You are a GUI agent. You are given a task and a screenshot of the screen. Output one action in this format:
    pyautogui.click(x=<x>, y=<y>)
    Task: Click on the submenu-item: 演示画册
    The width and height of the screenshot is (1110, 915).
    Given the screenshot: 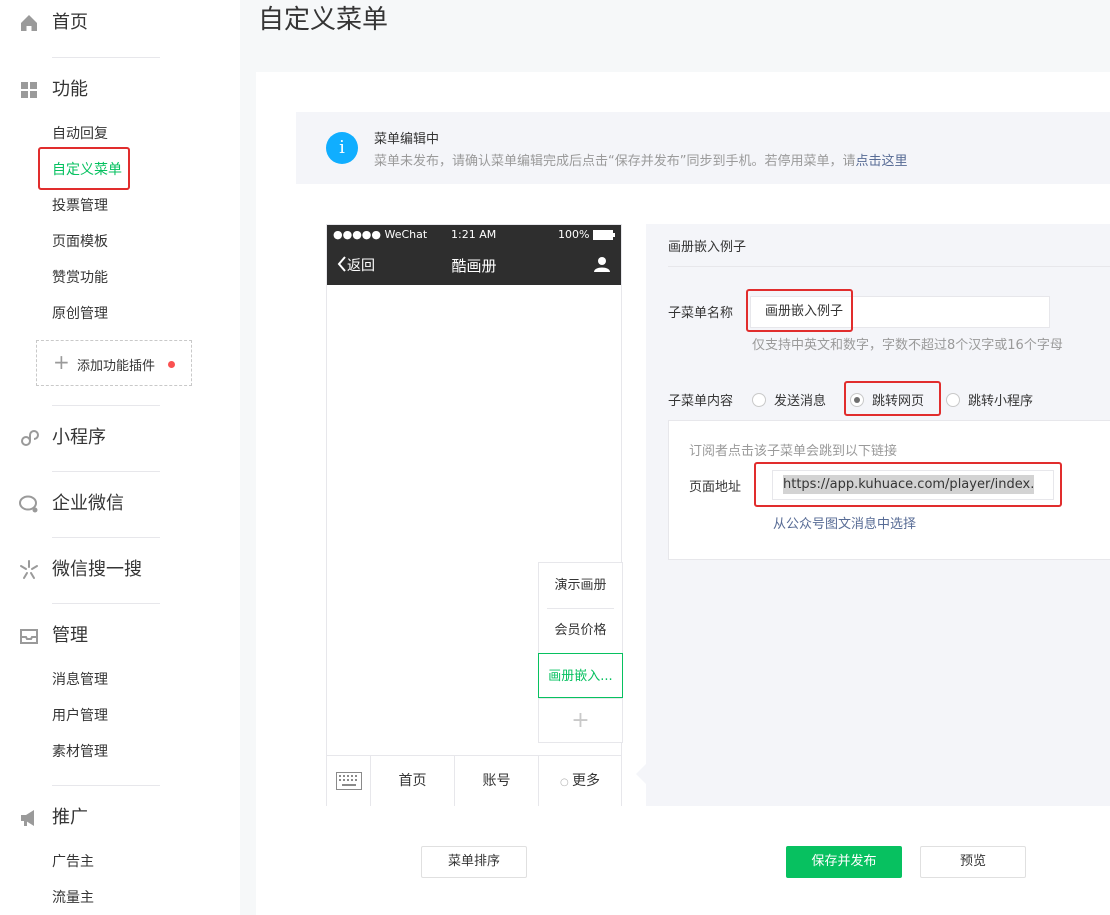 What is the action you would take?
    pyautogui.click(x=580, y=585)
    